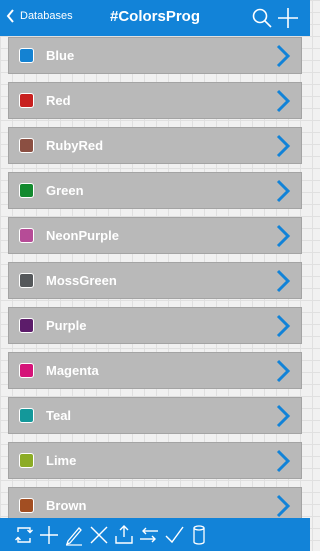  I want to click on list-item-label: Lime, so click(61, 460).